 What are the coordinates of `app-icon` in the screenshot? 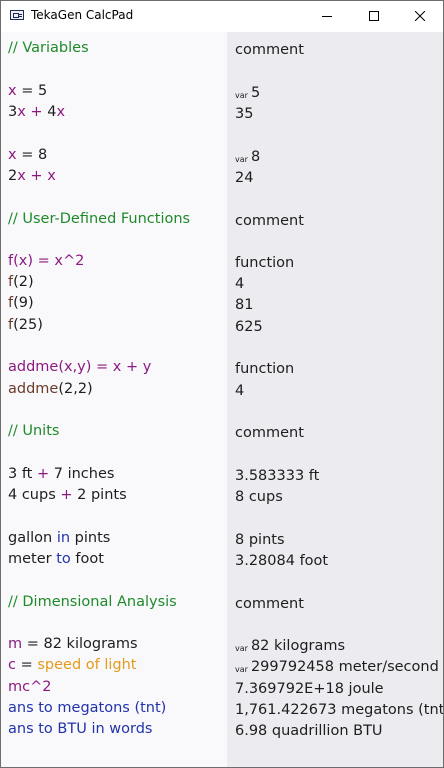 It's located at (17, 15).